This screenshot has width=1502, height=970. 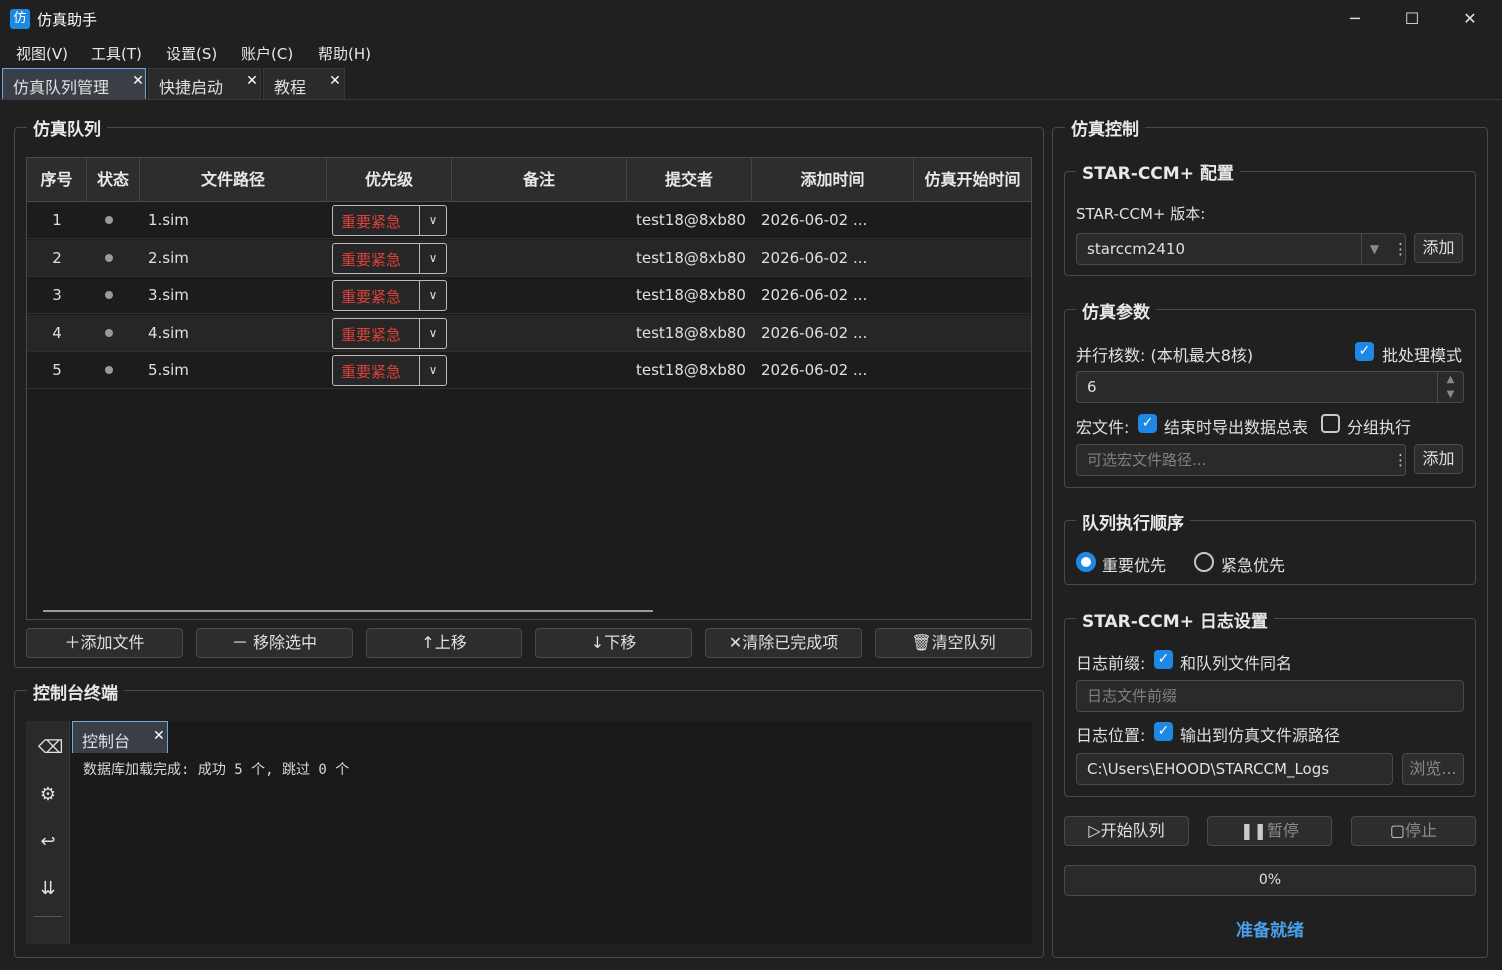 What do you see at coordinates (1260, 735) in the screenshot?
I see `to-source-label: 输出到仿真文件源路径` at bounding box center [1260, 735].